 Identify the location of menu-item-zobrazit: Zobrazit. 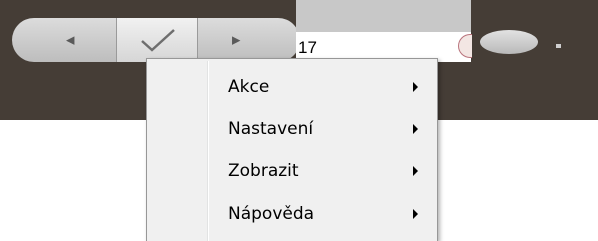
(292, 171).